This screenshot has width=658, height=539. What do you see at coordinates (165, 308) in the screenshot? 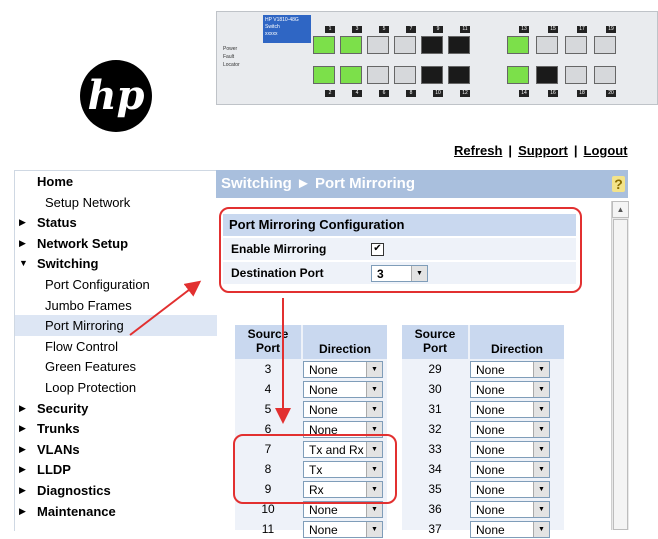
I see `arrow-to-config` at bounding box center [165, 308].